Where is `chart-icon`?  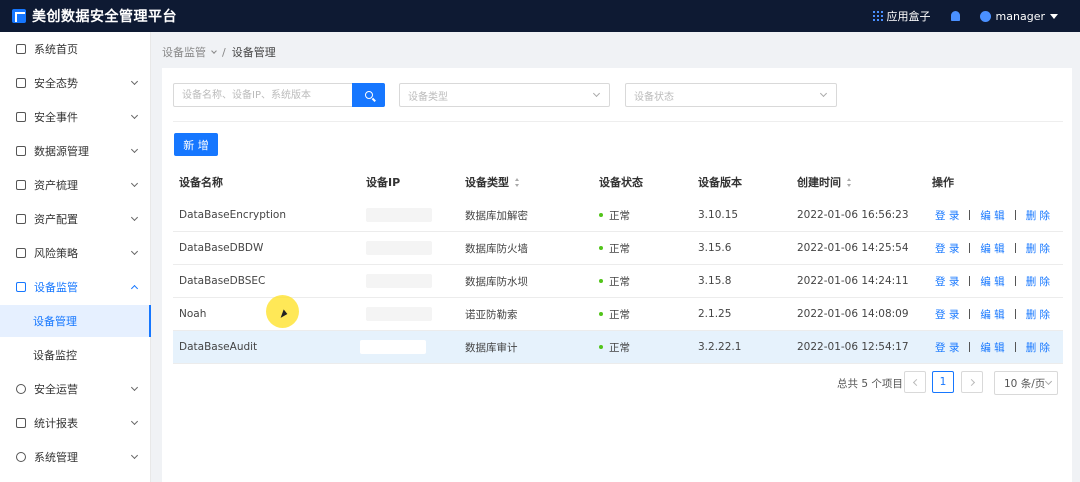
chart-icon is located at coordinates (21, 83).